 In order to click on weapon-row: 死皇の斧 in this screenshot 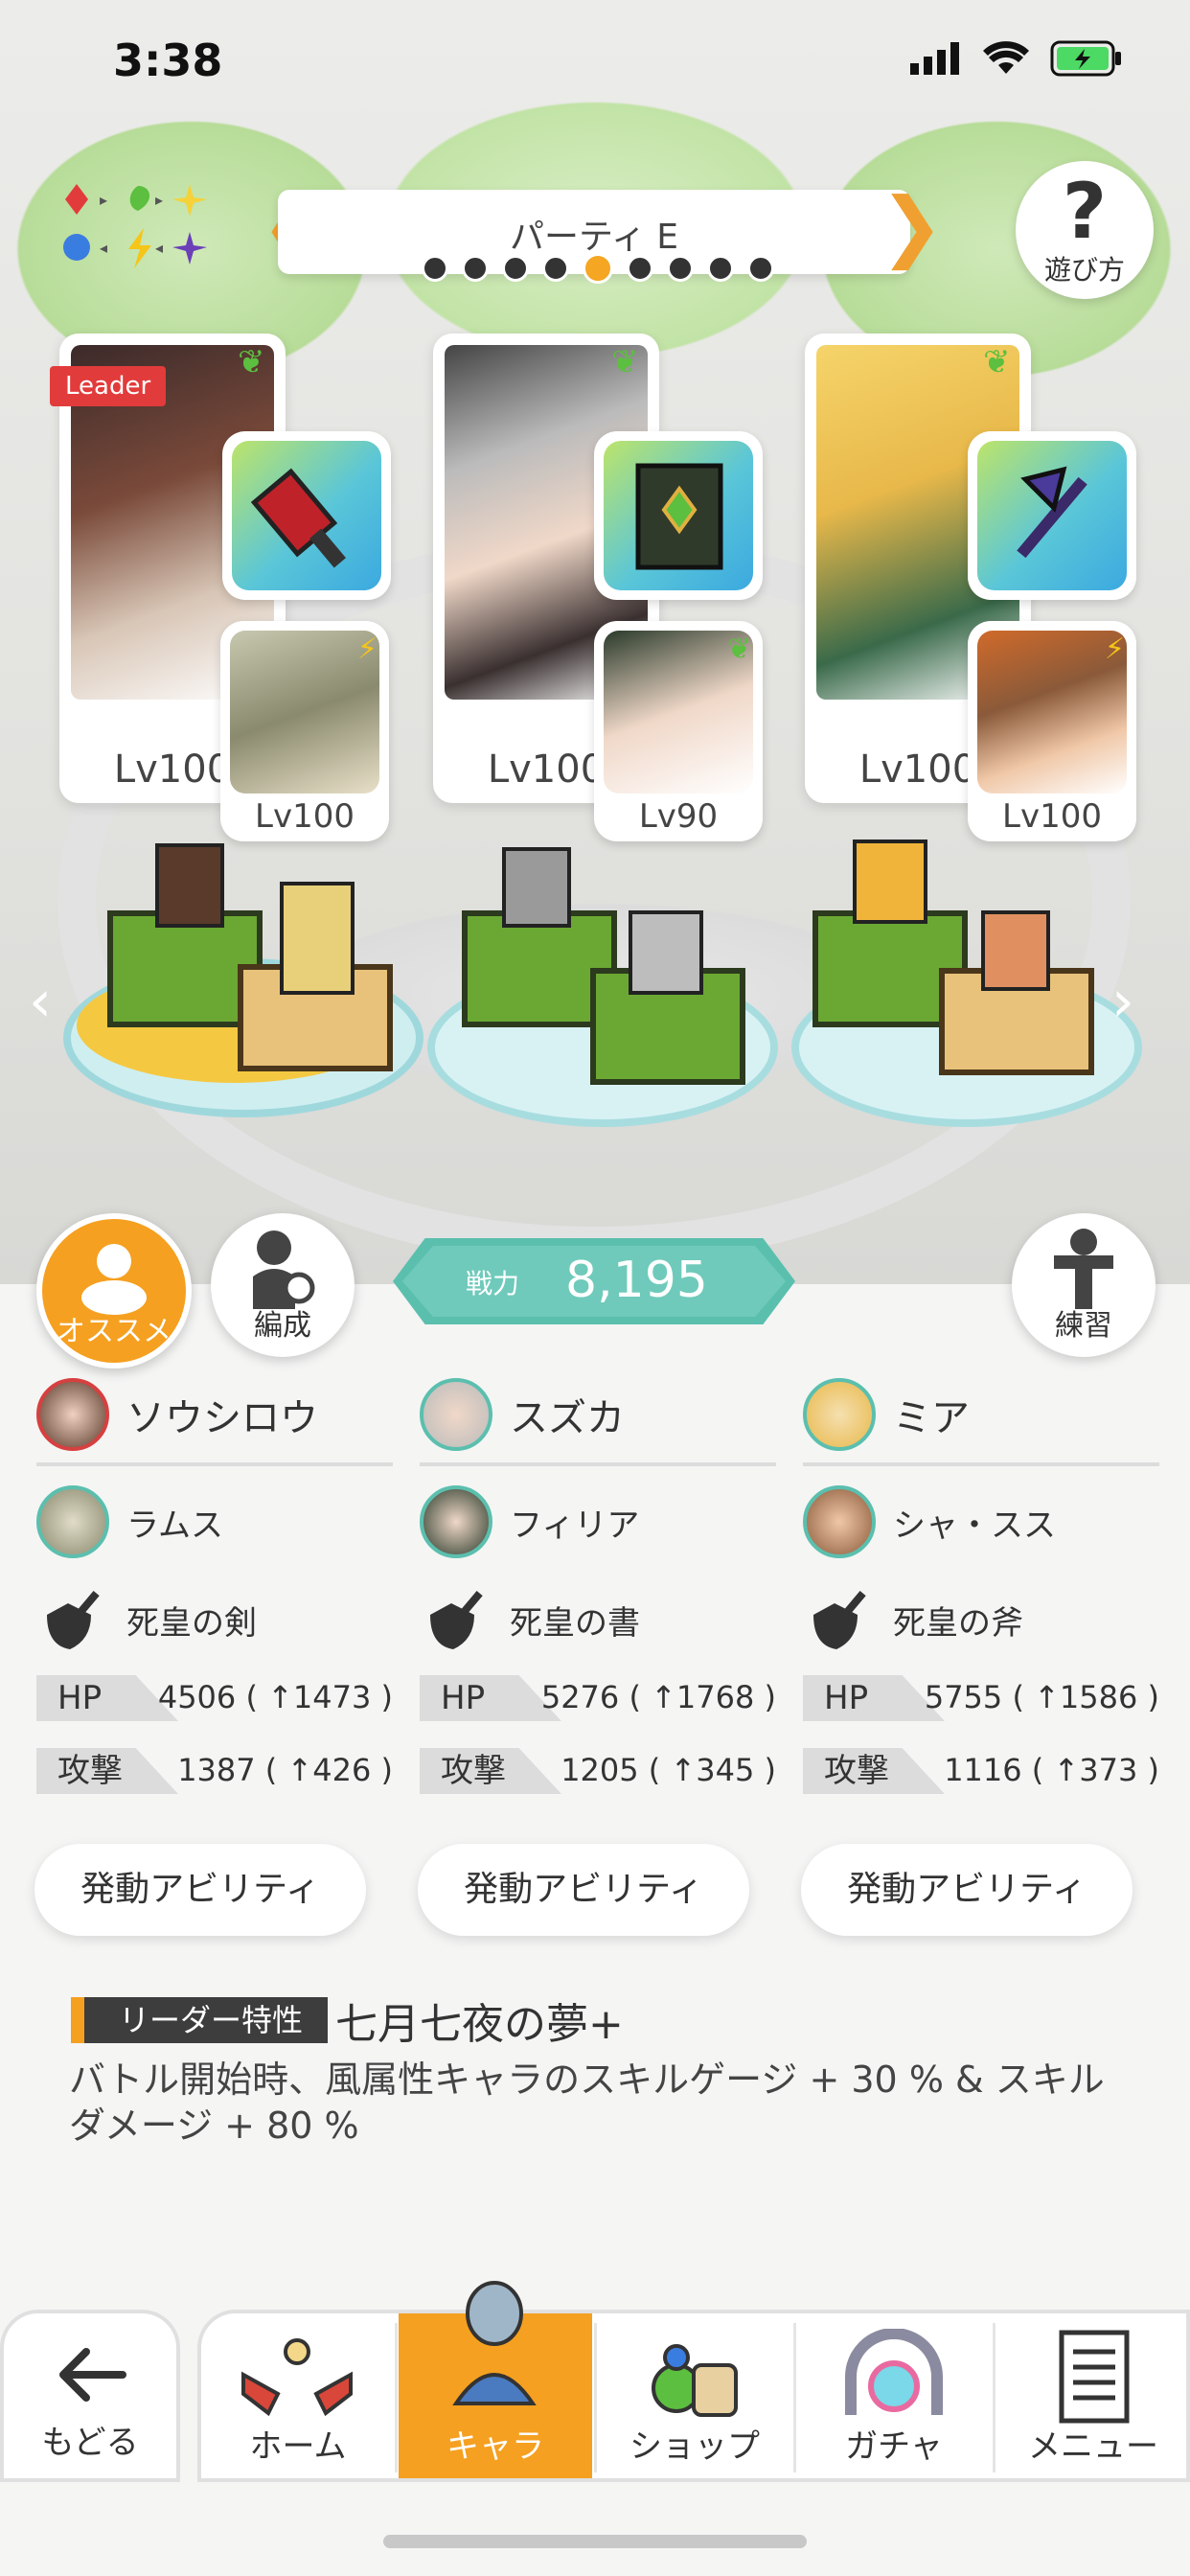, I will do `click(981, 1619)`.